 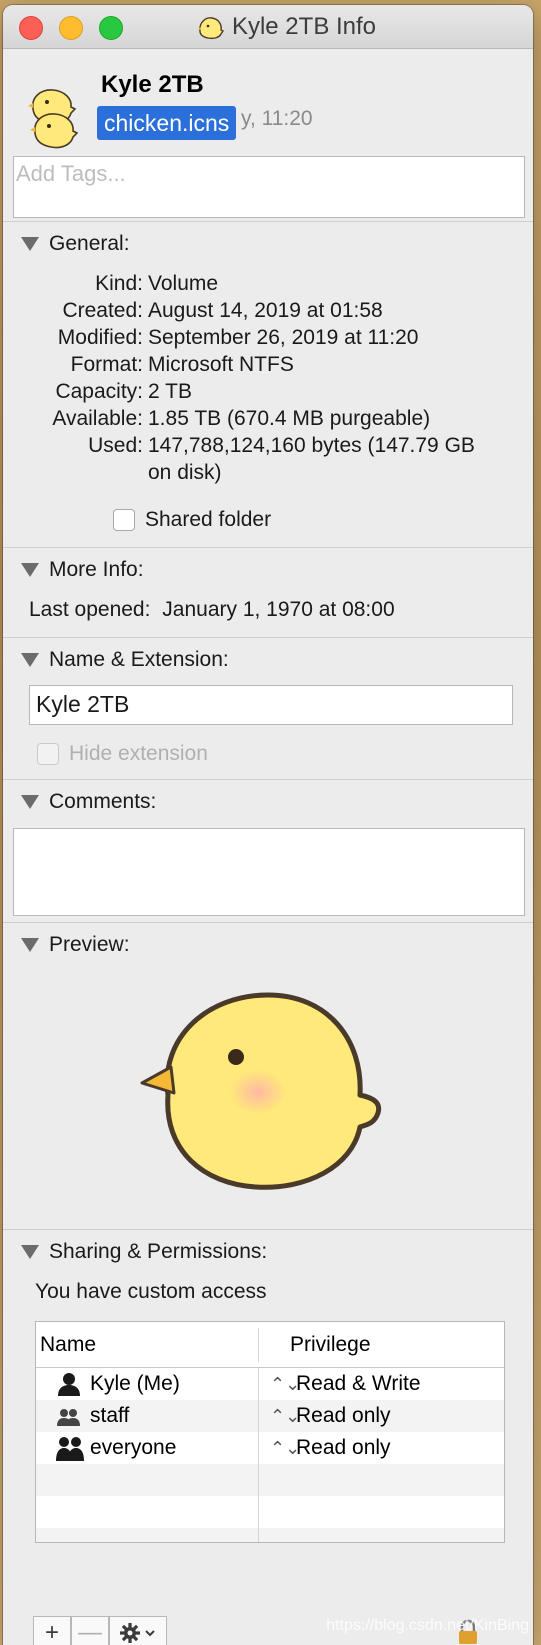 I want to click on name-extension-disclosure: Name & Extension:, so click(x=125, y=660).